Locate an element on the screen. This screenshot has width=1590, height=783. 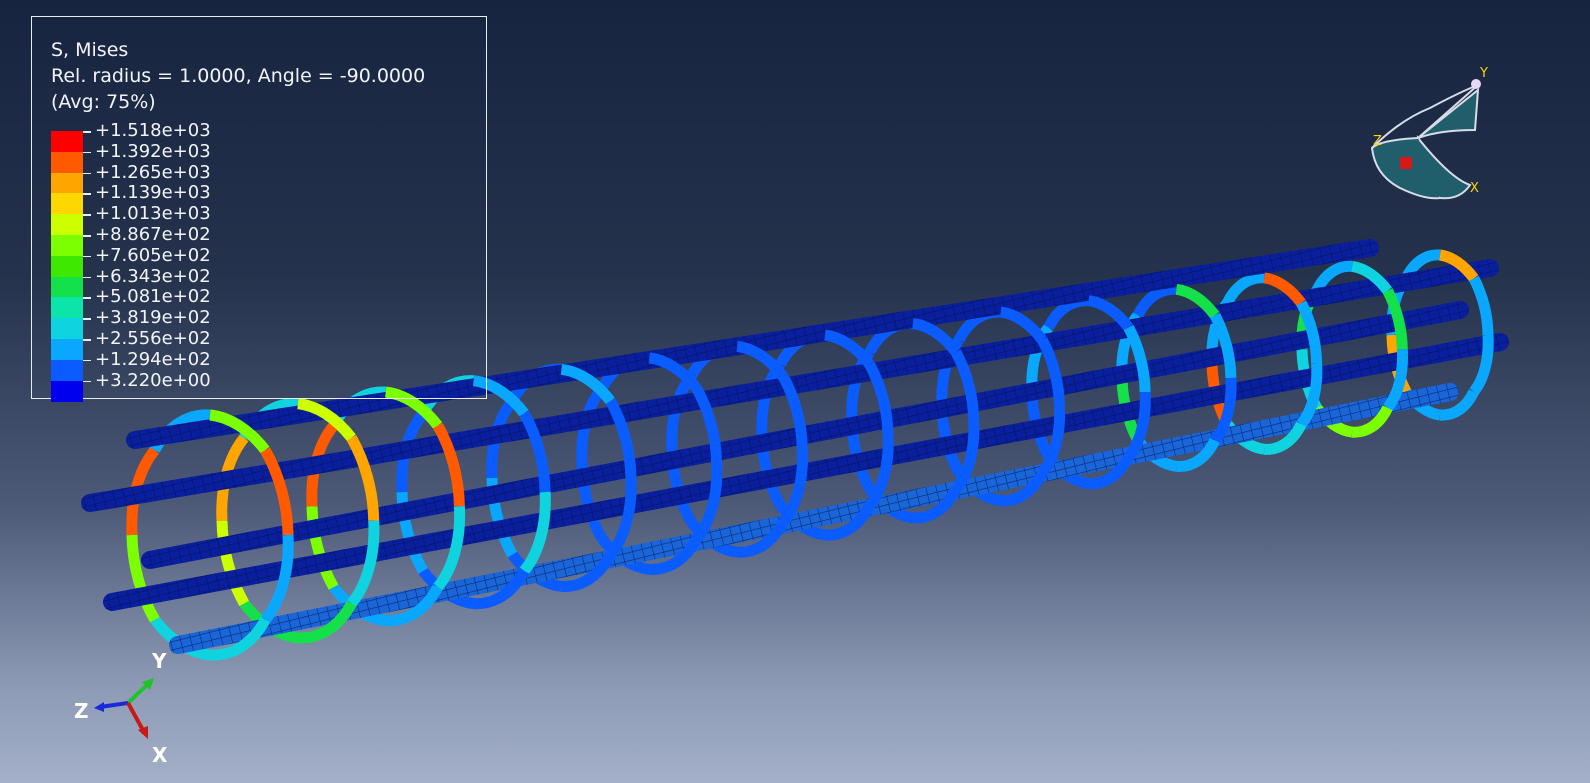
triad-z-arrowhead is located at coordinates (99, 707).